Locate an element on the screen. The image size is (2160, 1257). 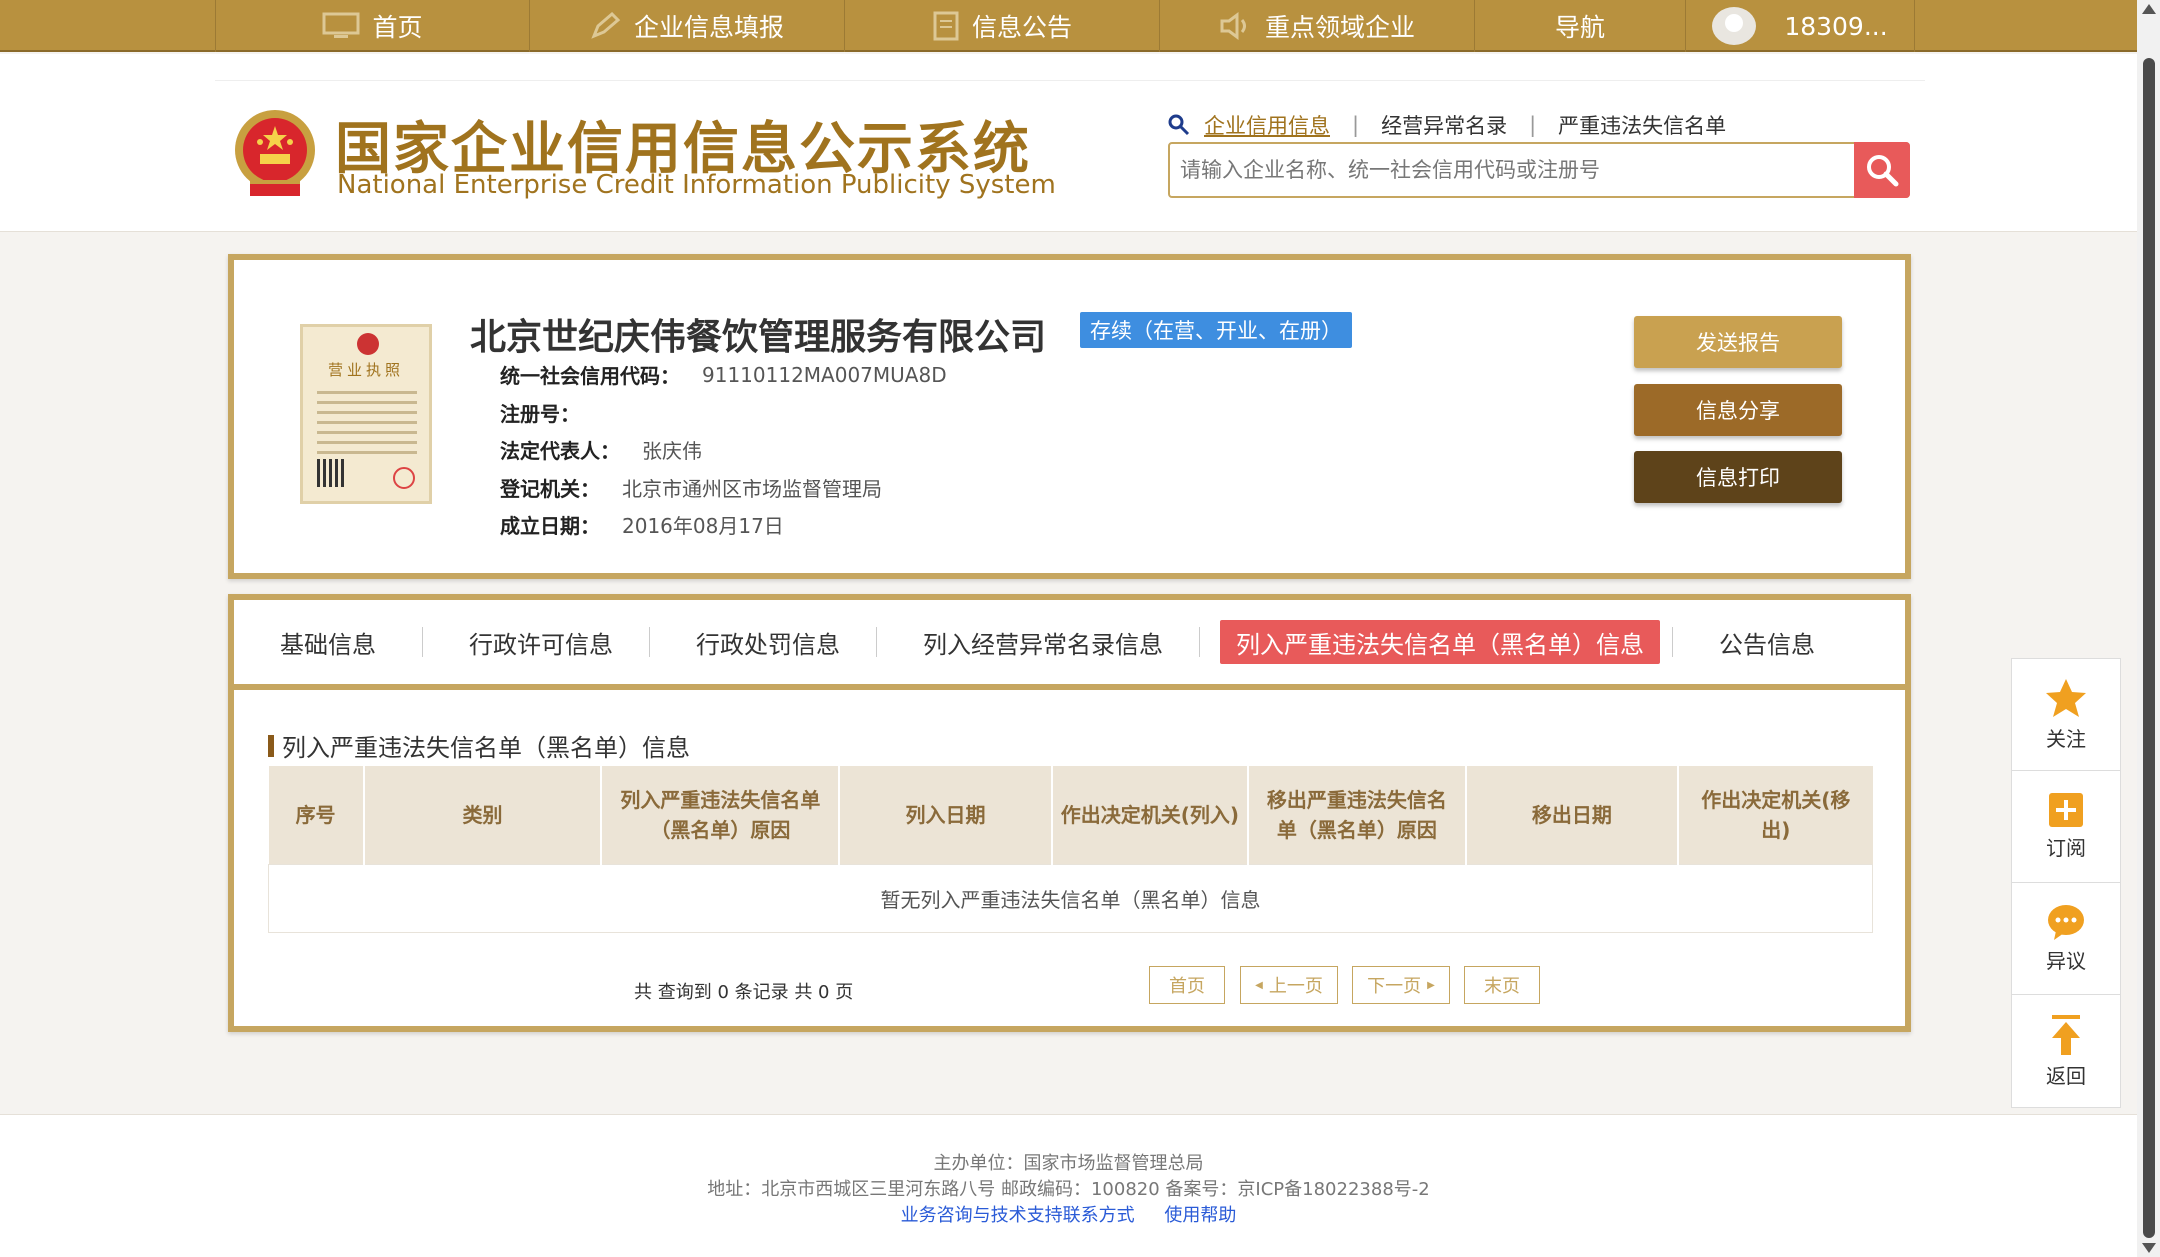
field-label: 成立日期： is located at coordinates (550, 526).